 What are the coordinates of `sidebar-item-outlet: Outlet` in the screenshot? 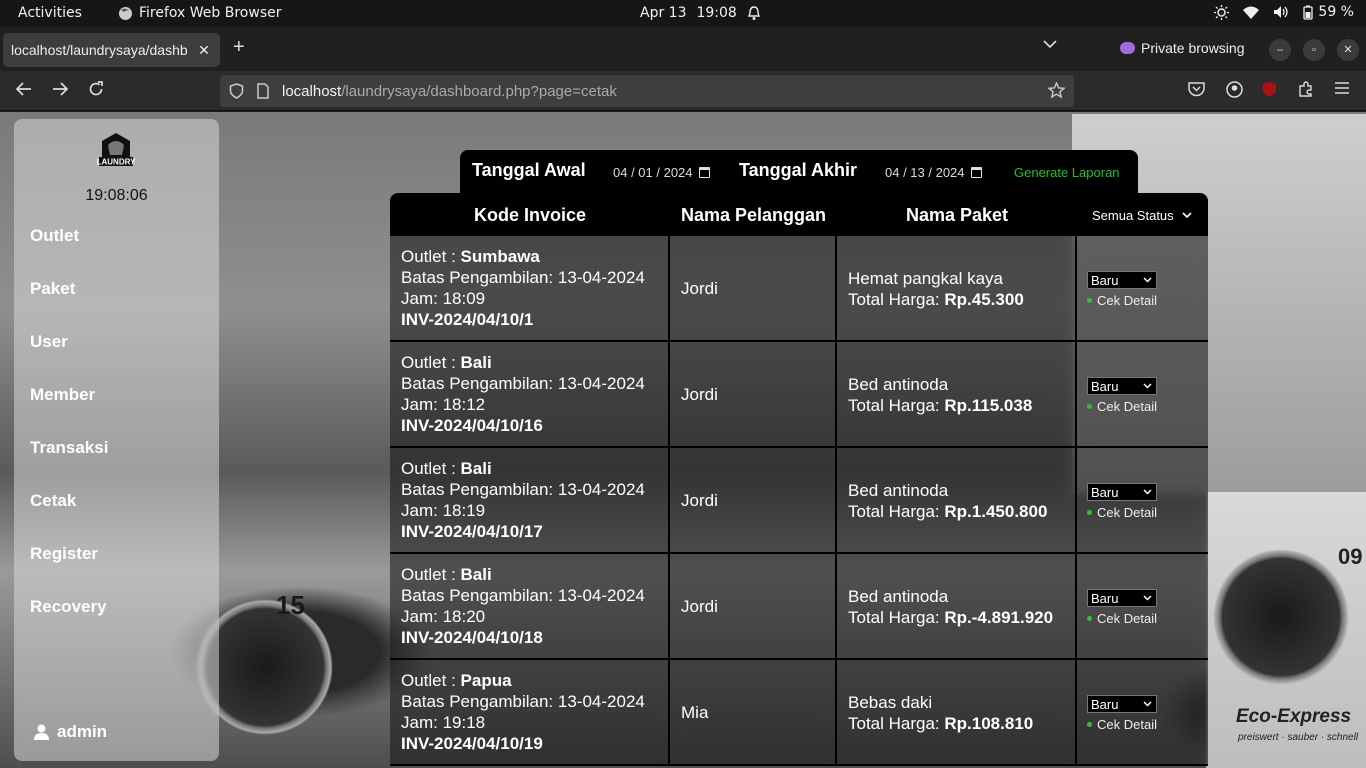 It's located at (54, 236).